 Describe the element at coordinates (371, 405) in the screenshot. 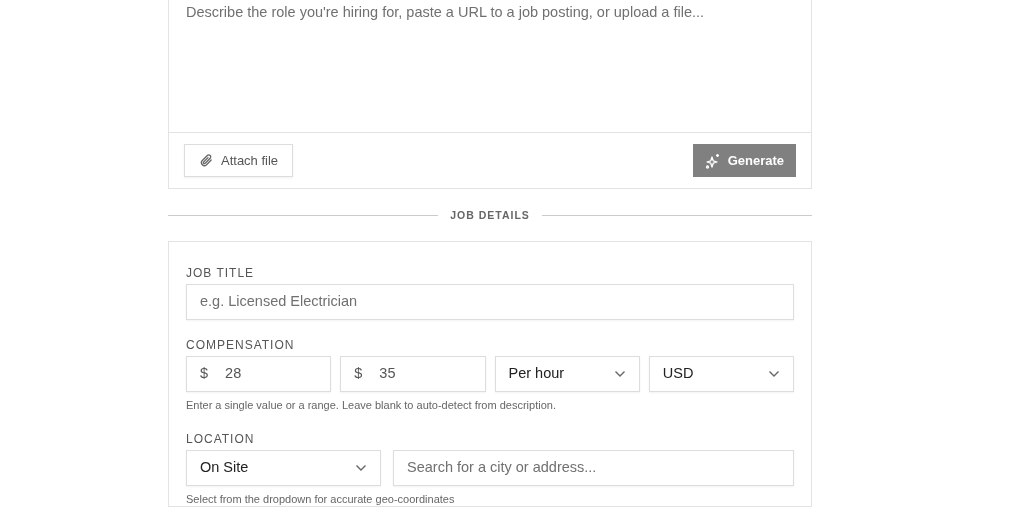

I see `help-text: Enter a single value or a range. Leave blank to auto-detect from description.` at that location.